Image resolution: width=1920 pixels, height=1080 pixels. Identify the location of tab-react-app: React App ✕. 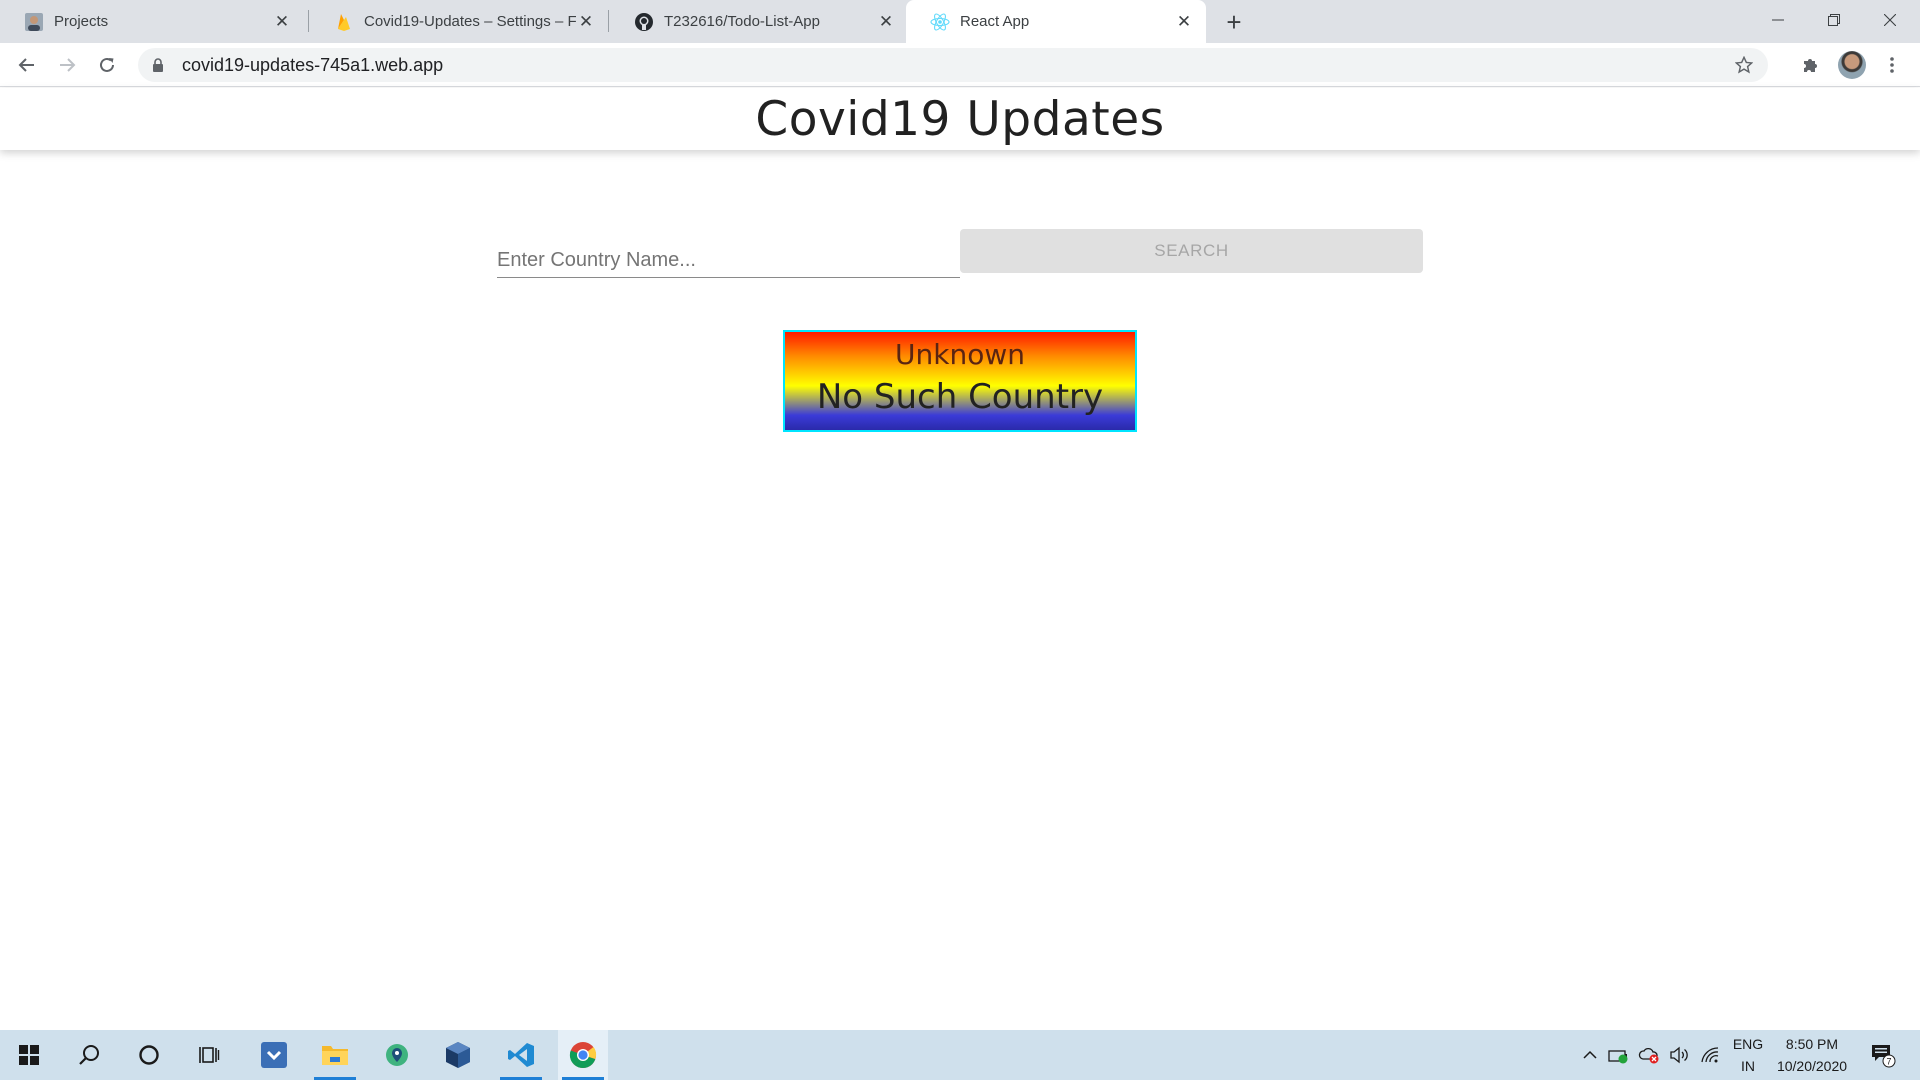
(1056, 21).